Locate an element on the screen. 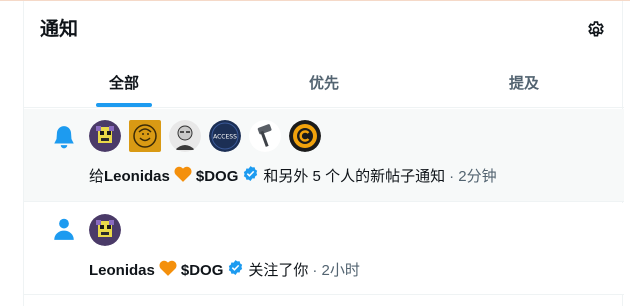 This screenshot has width=630, height=306. gear-icon is located at coordinates (596, 30).